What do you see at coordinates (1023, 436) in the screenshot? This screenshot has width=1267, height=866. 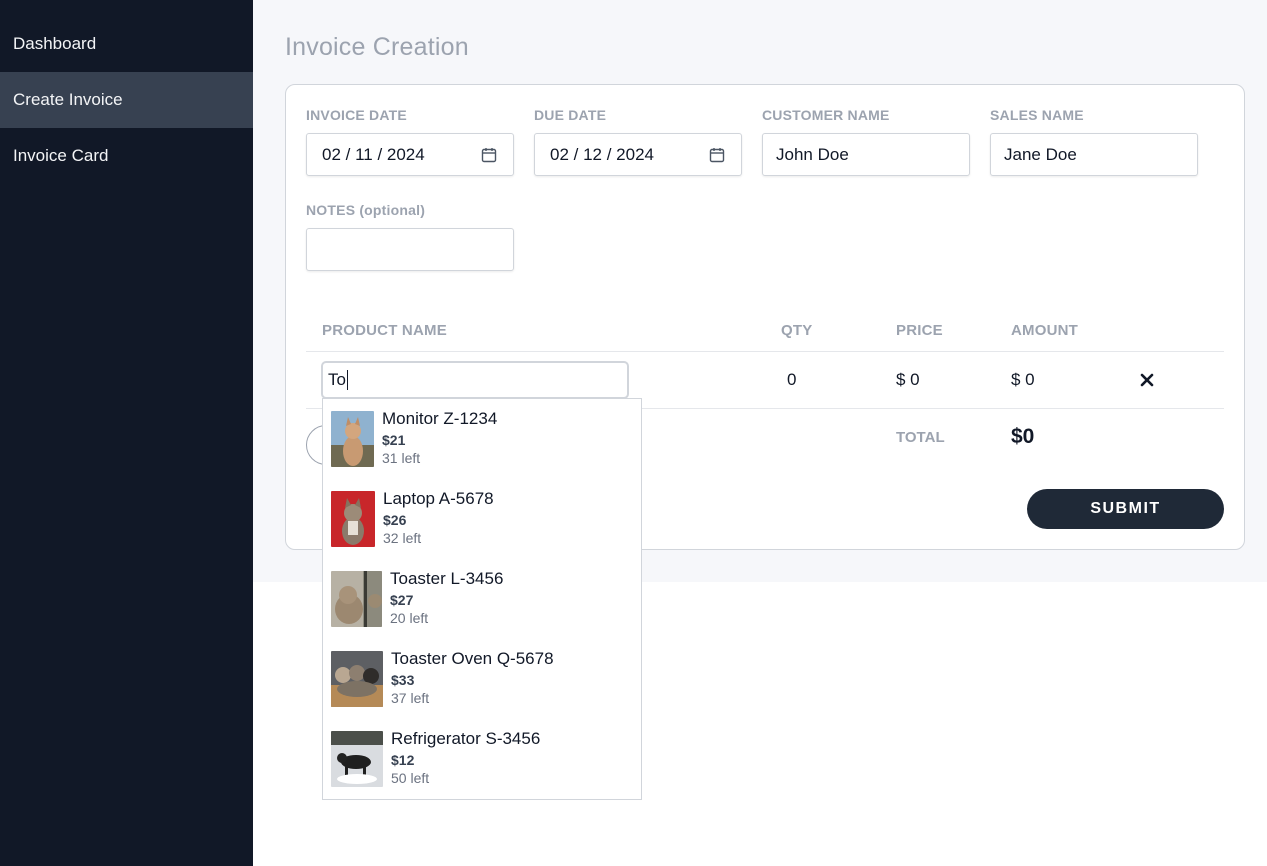 I see `total-value: $0` at bounding box center [1023, 436].